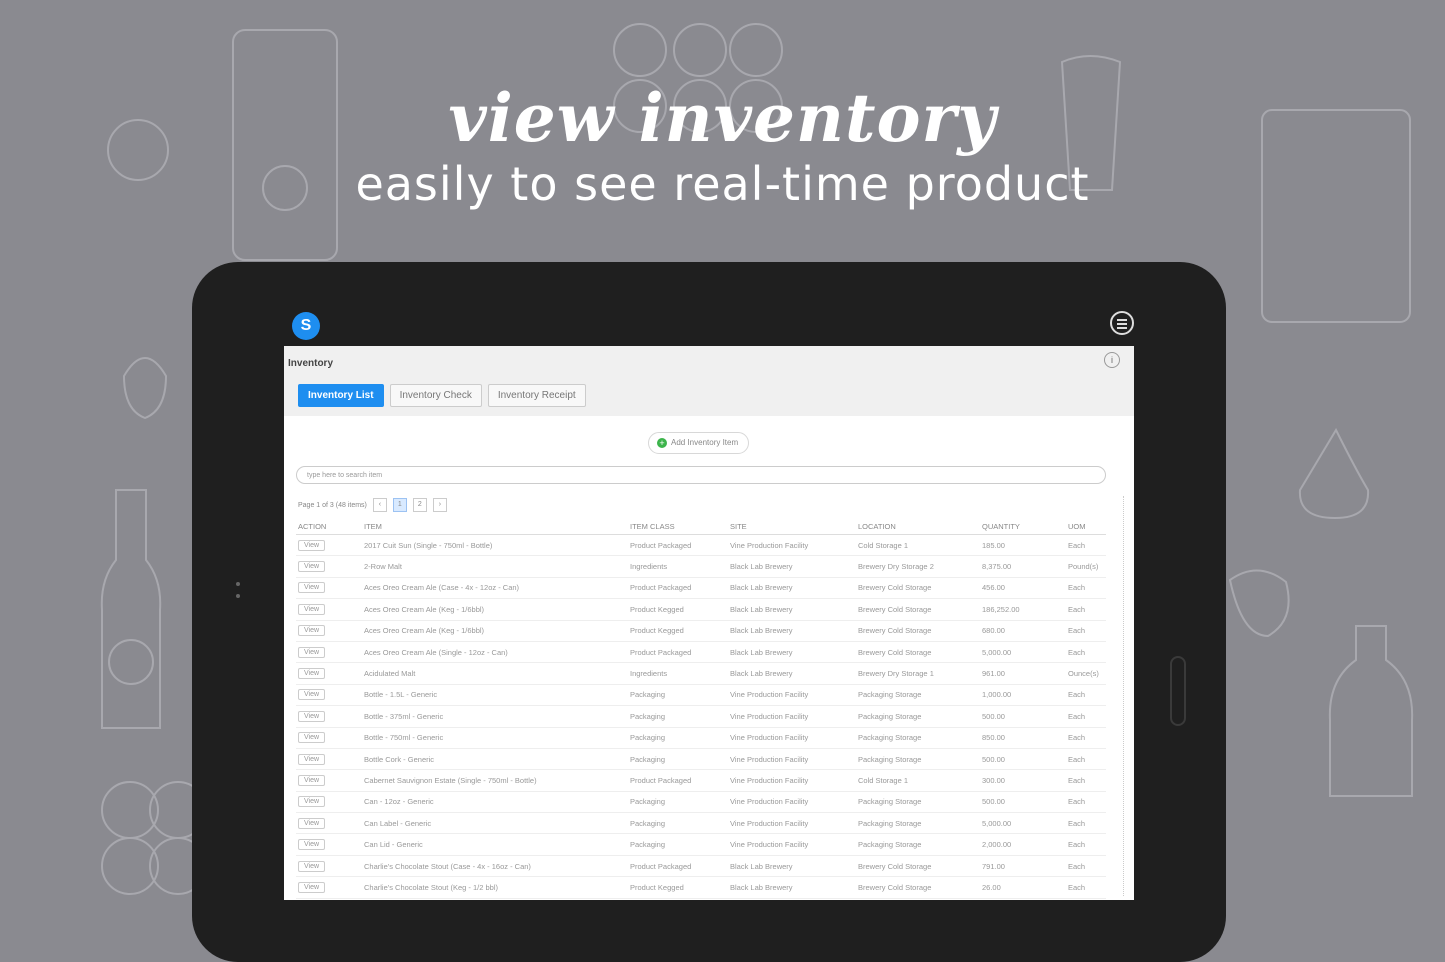  What do you see at coordinates (306, 326) in the screenshot?
I see `app-logo-icon: S` at bounding box center [306, 326].